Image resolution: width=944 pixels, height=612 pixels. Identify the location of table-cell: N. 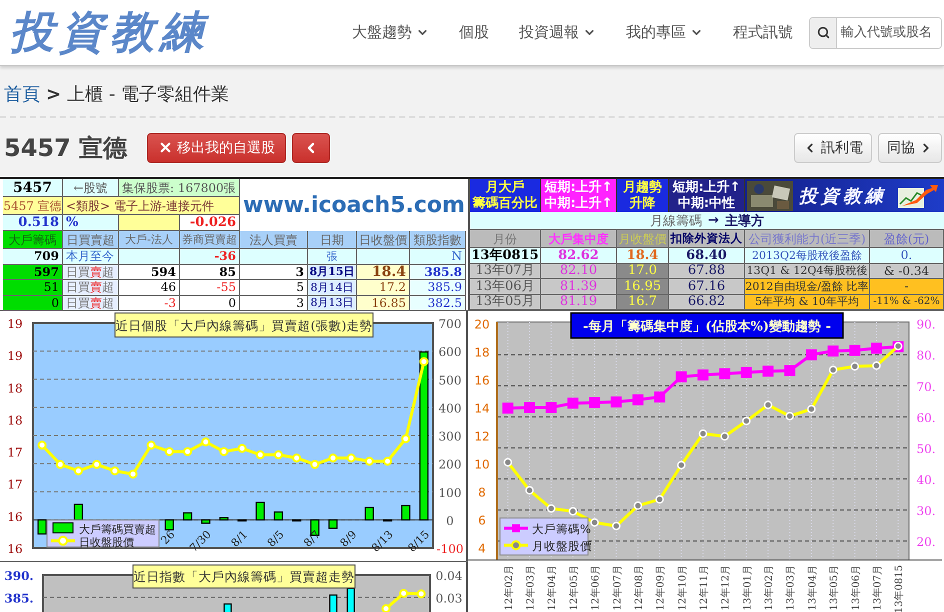
(438, 256).